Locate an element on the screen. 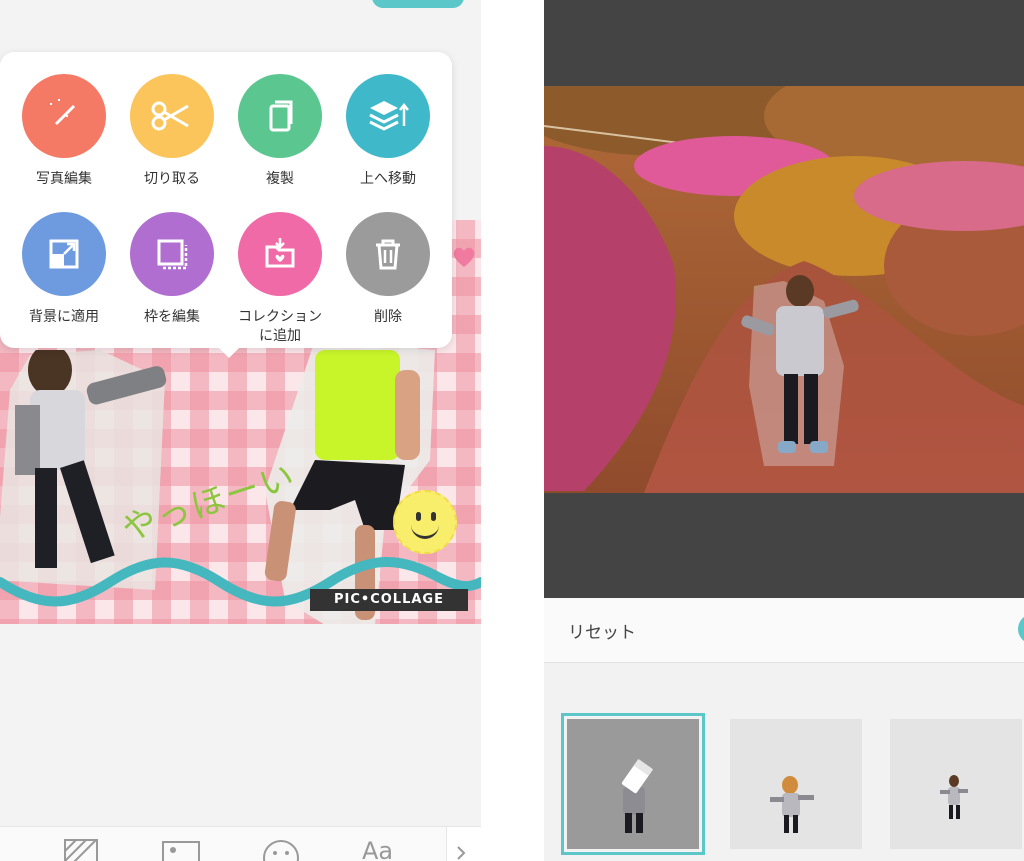 The height and width of the screenshot is (861, 1024). cut-button: 切り取る is located at coordinates (172, 131).